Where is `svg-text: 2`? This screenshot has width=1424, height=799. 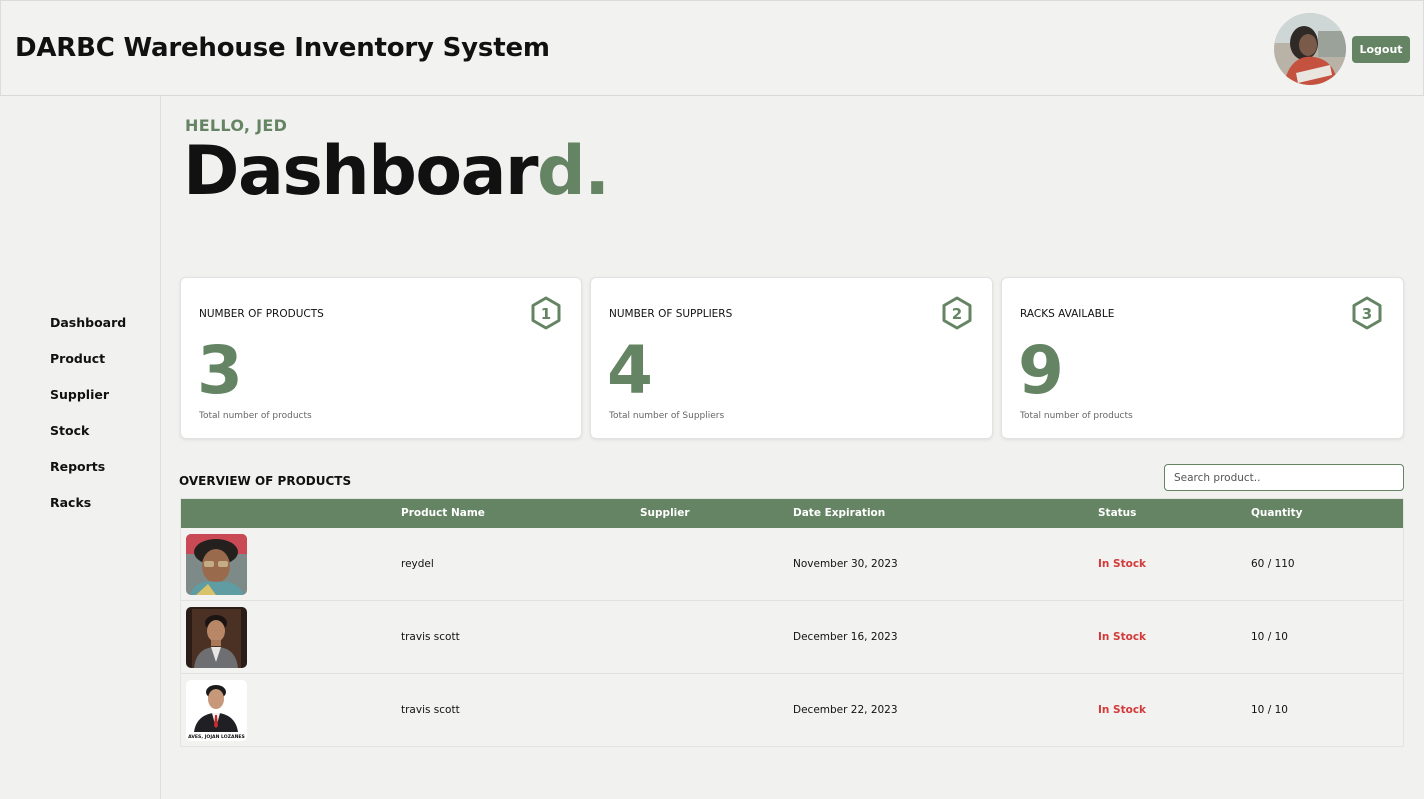
svg-text: 2 is located at coordinates (957, 314).